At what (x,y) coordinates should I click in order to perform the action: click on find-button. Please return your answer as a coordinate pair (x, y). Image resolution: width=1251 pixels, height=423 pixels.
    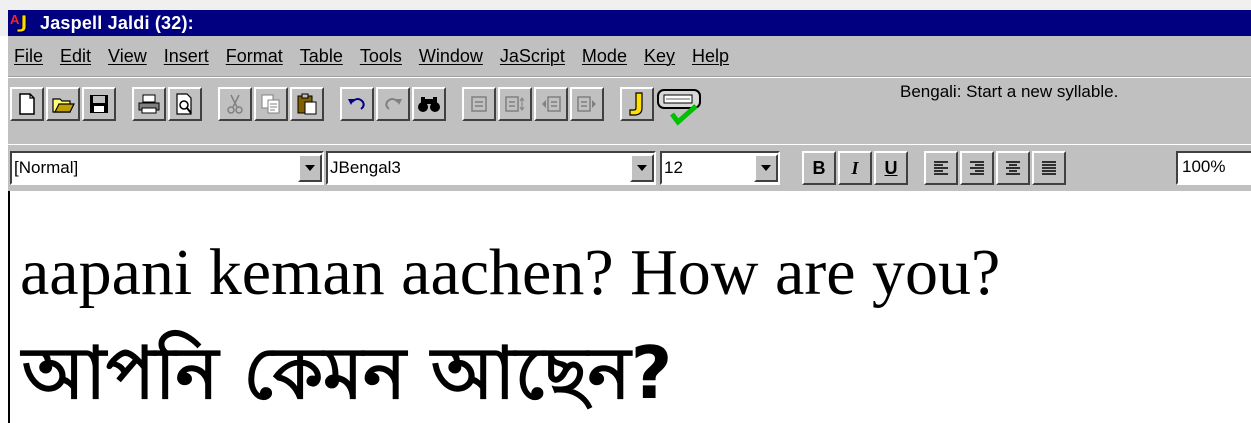
    Looking at the image, I should click on (429, 104).